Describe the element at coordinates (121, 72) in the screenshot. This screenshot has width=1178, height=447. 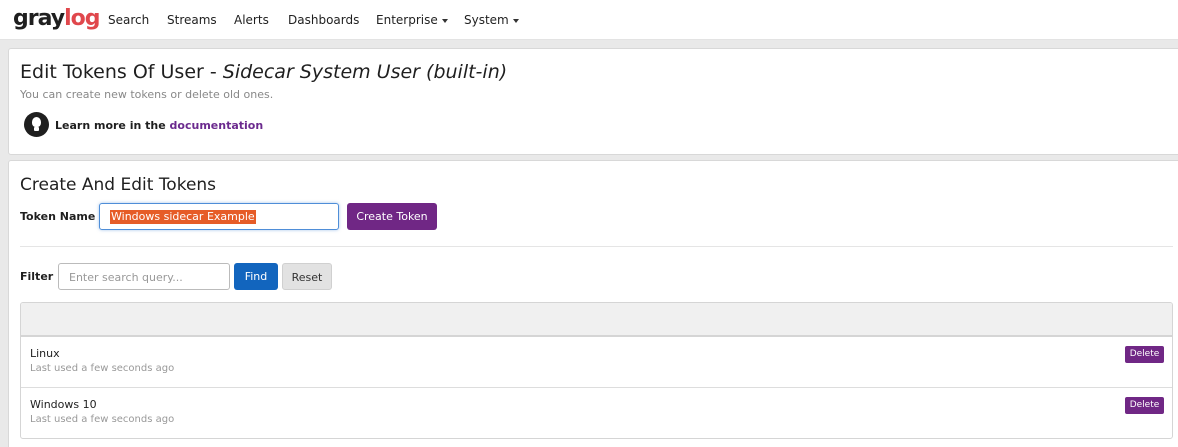
I see `page-title-prefix: Edit Tokens Of User -` at that location.